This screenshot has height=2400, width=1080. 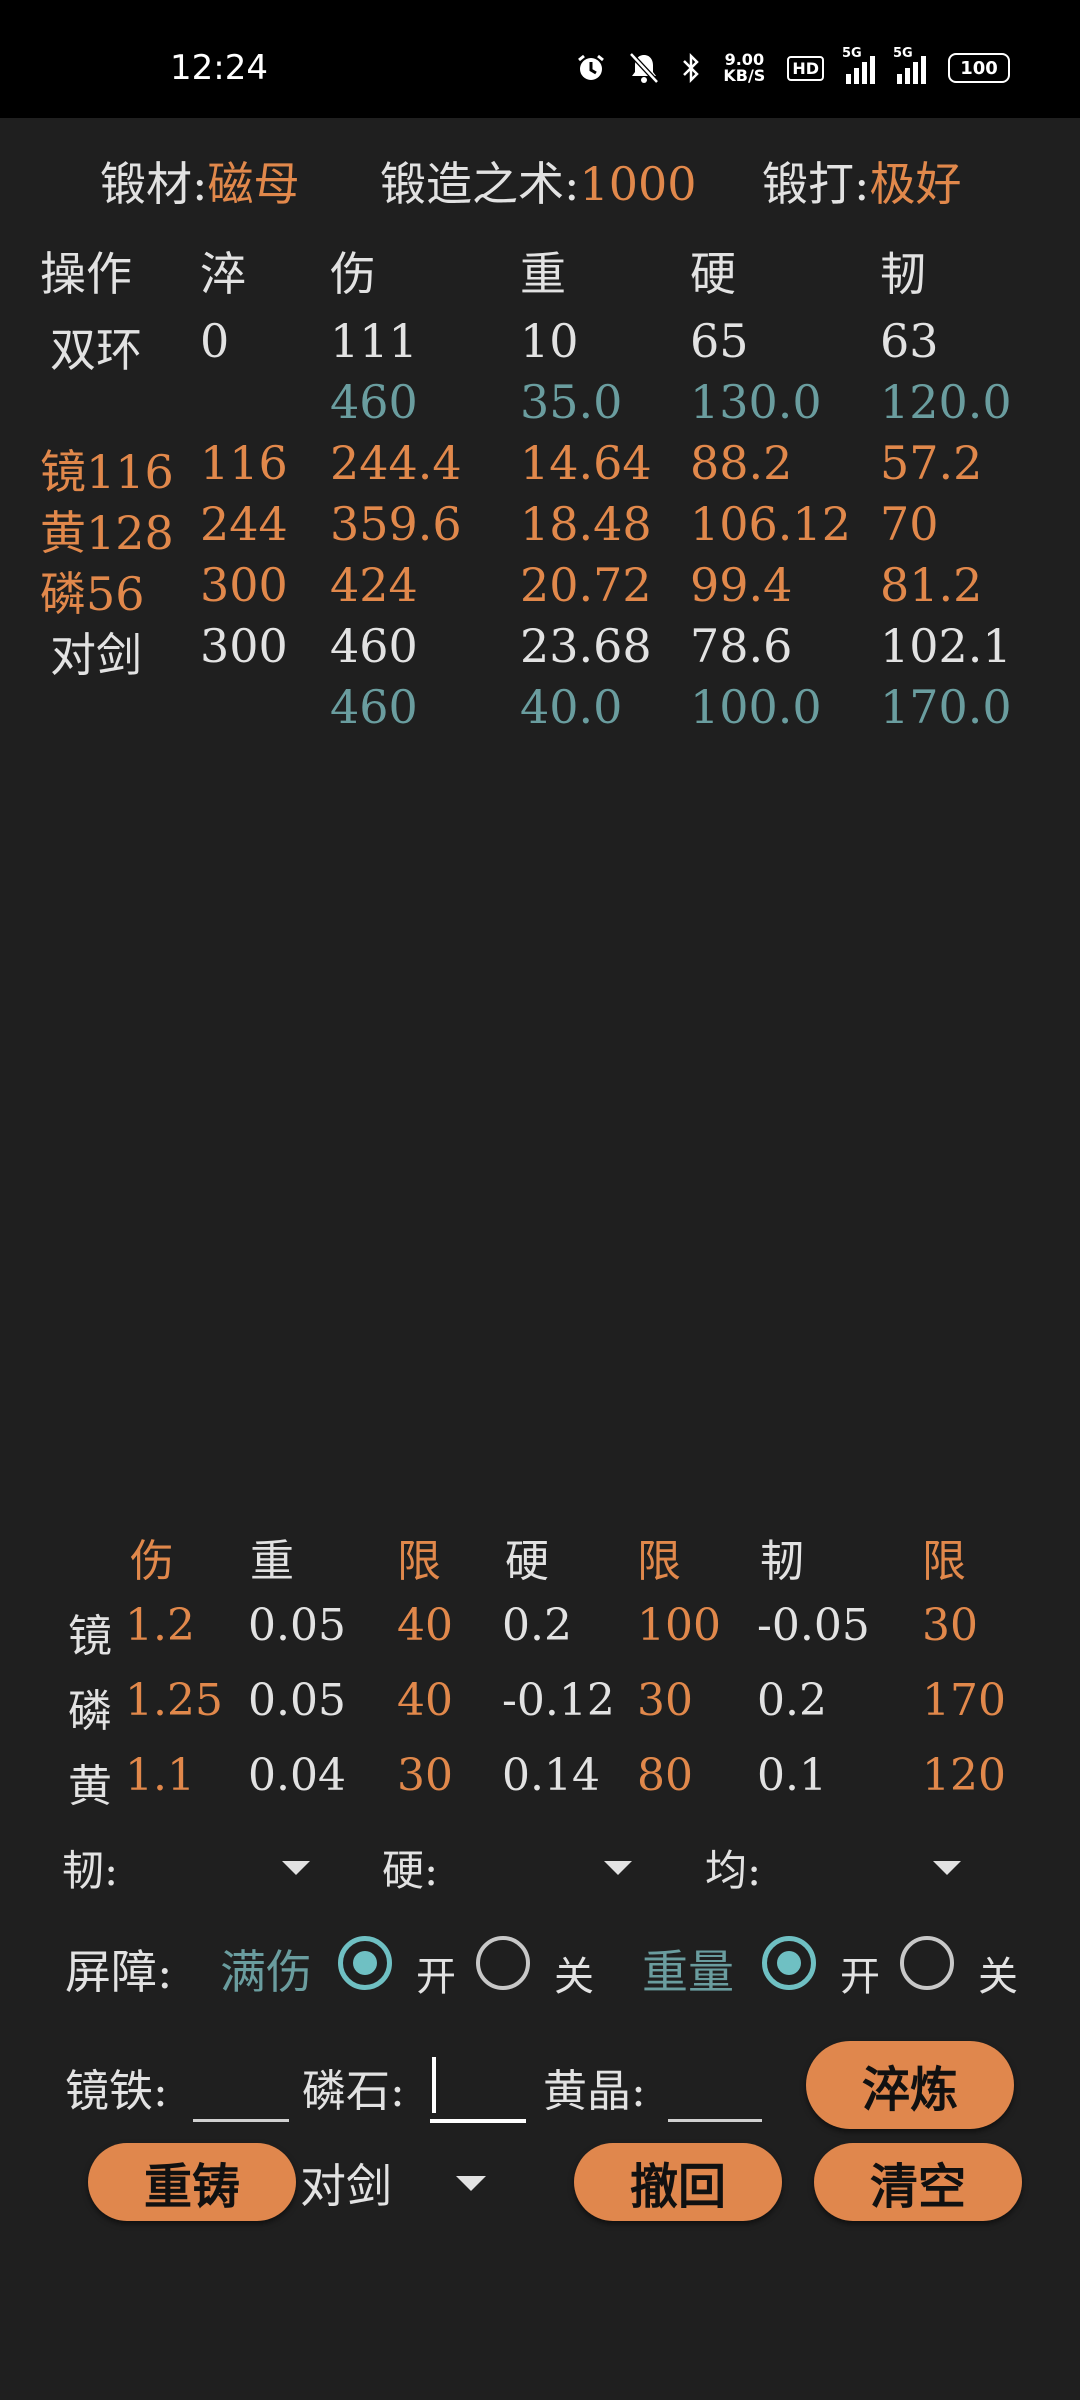 I want to click on quench-button: 淬炼, so click(x=910, y=2085).